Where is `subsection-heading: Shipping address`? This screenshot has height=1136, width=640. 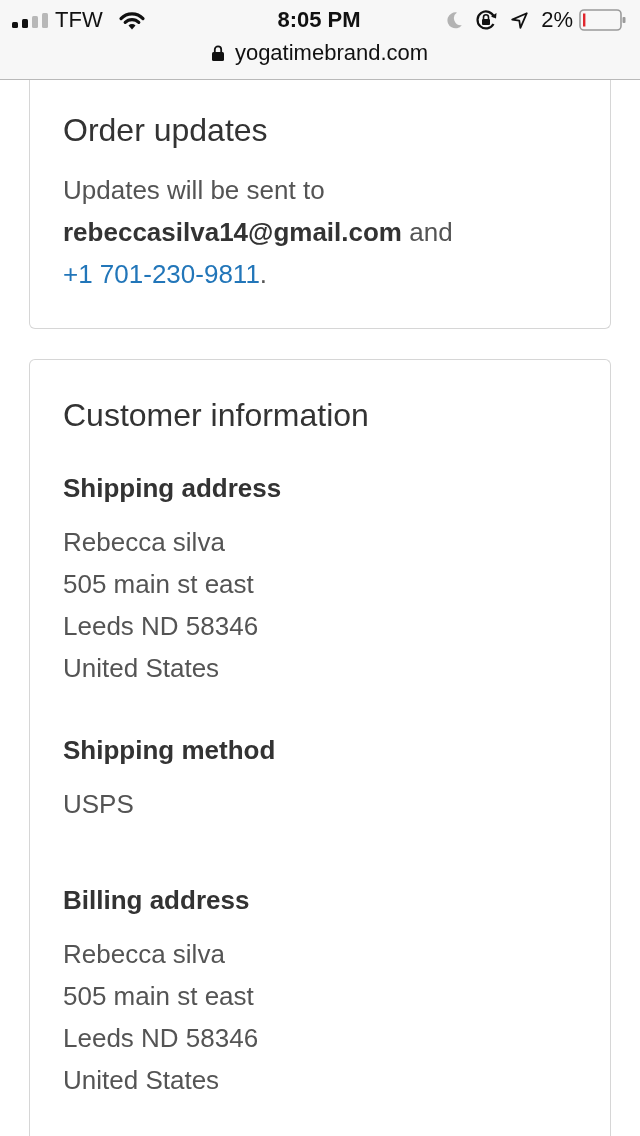
subsection-heading: Shipping address is located at coordinates (173, 488).